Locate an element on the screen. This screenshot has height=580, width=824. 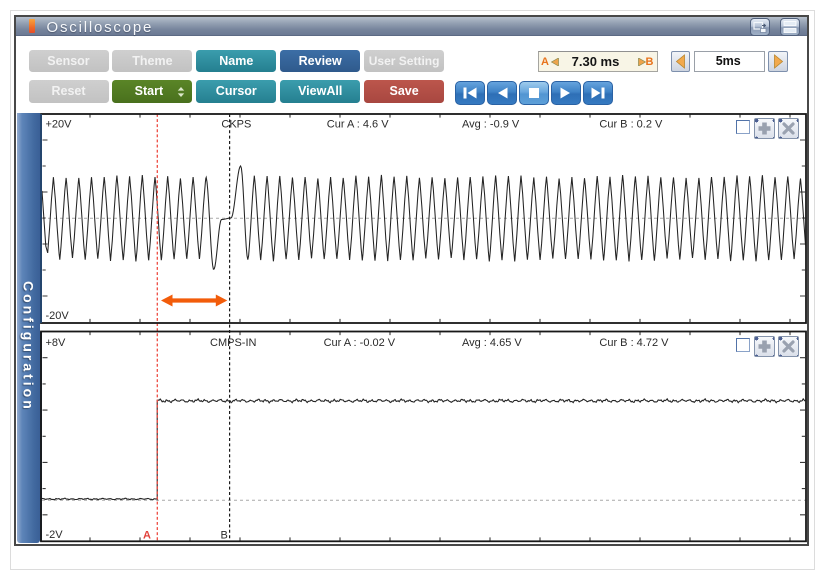
svg-text: B is located at coordinates (224, 536).